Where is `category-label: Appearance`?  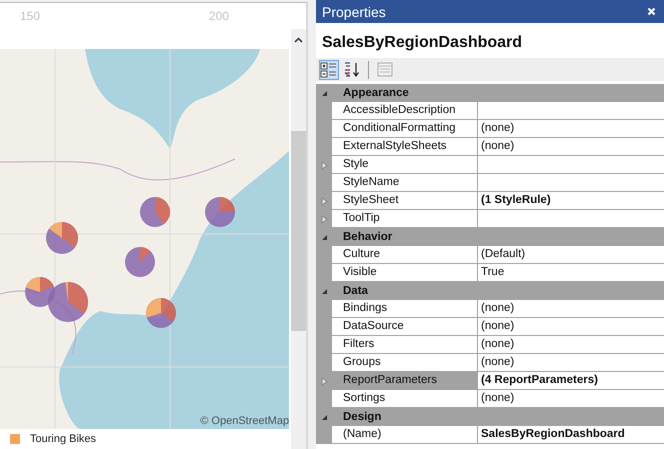 category-label: Appearance is located at coordinates (375, 93).